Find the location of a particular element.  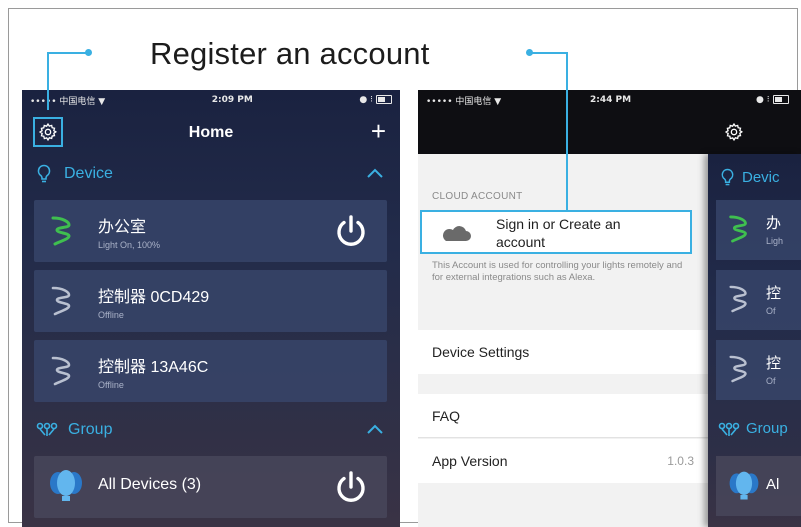

app-version-value: 1.0.3 is located at coordinates (680, 461).